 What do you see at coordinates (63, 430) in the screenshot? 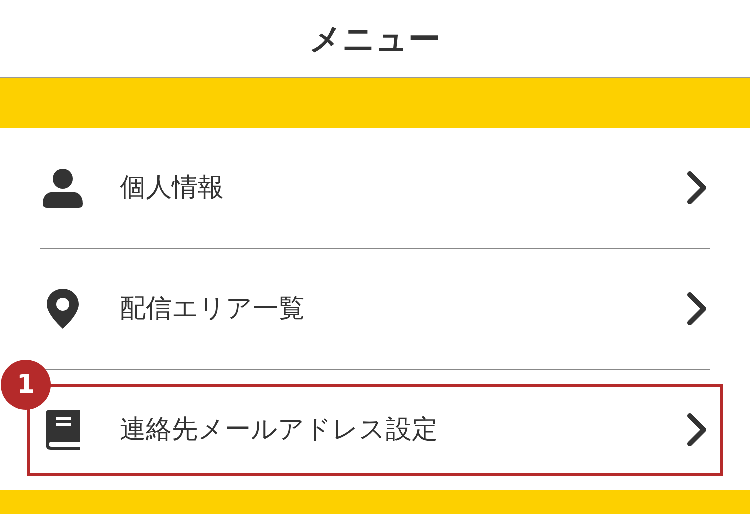
I see `book-icon` at bounding box center [63, 430].